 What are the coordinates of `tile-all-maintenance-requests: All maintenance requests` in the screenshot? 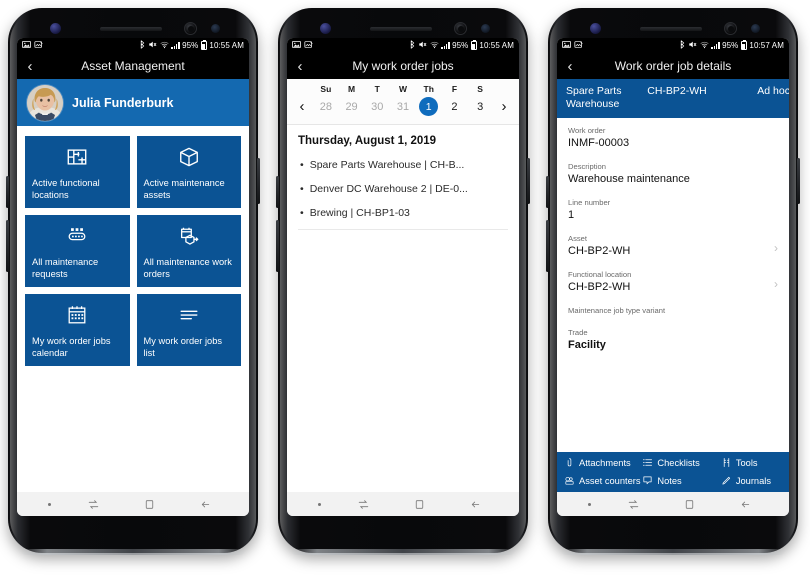 It's located at (77, 251).